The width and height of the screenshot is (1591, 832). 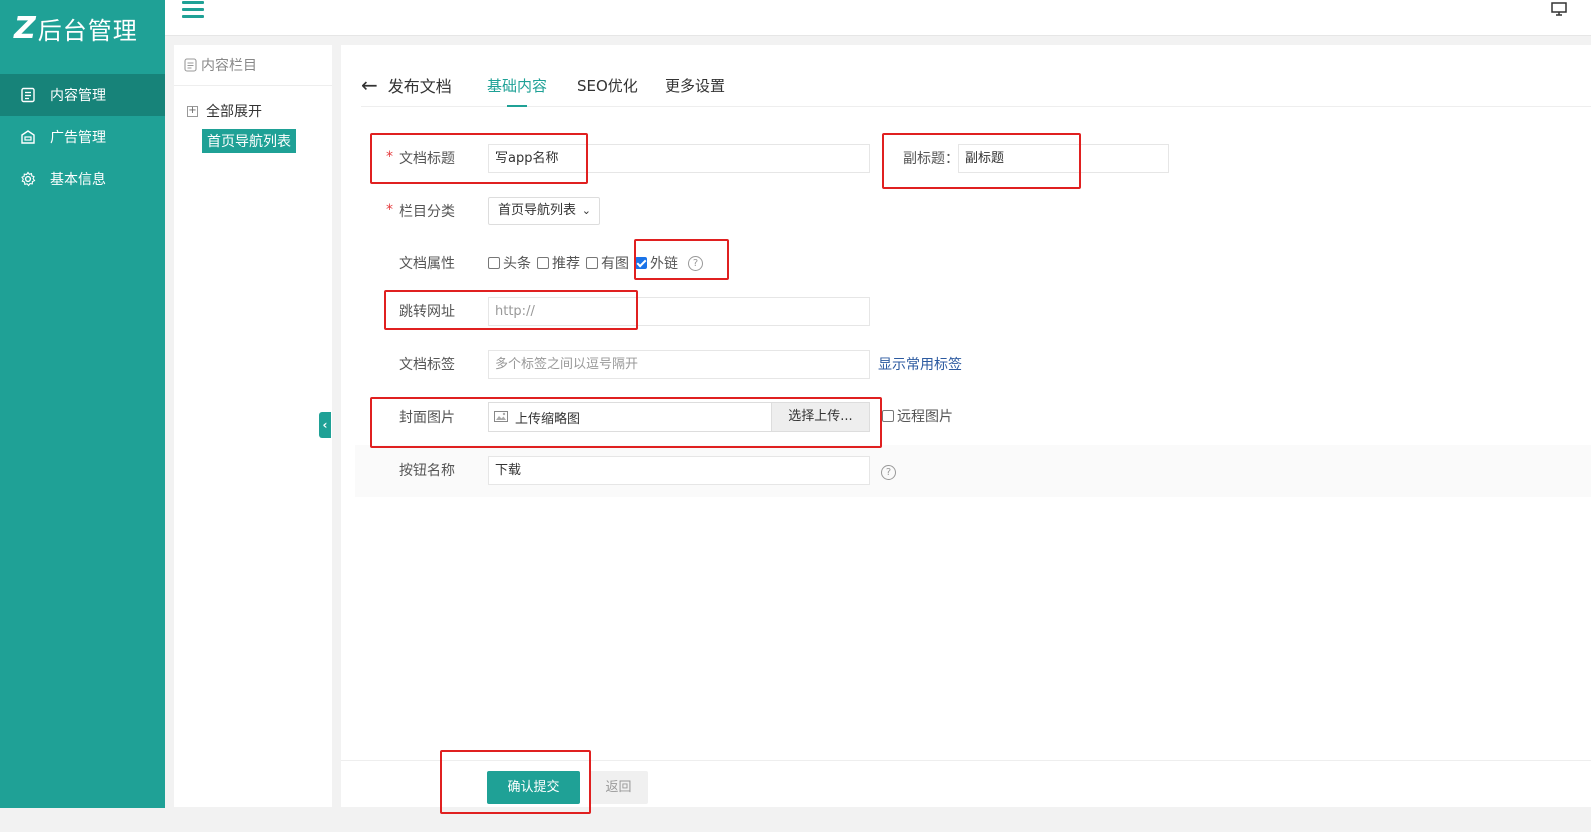 I want to click on sidebar-item-basic-info: 基本信息, so click(x=82, y=179).